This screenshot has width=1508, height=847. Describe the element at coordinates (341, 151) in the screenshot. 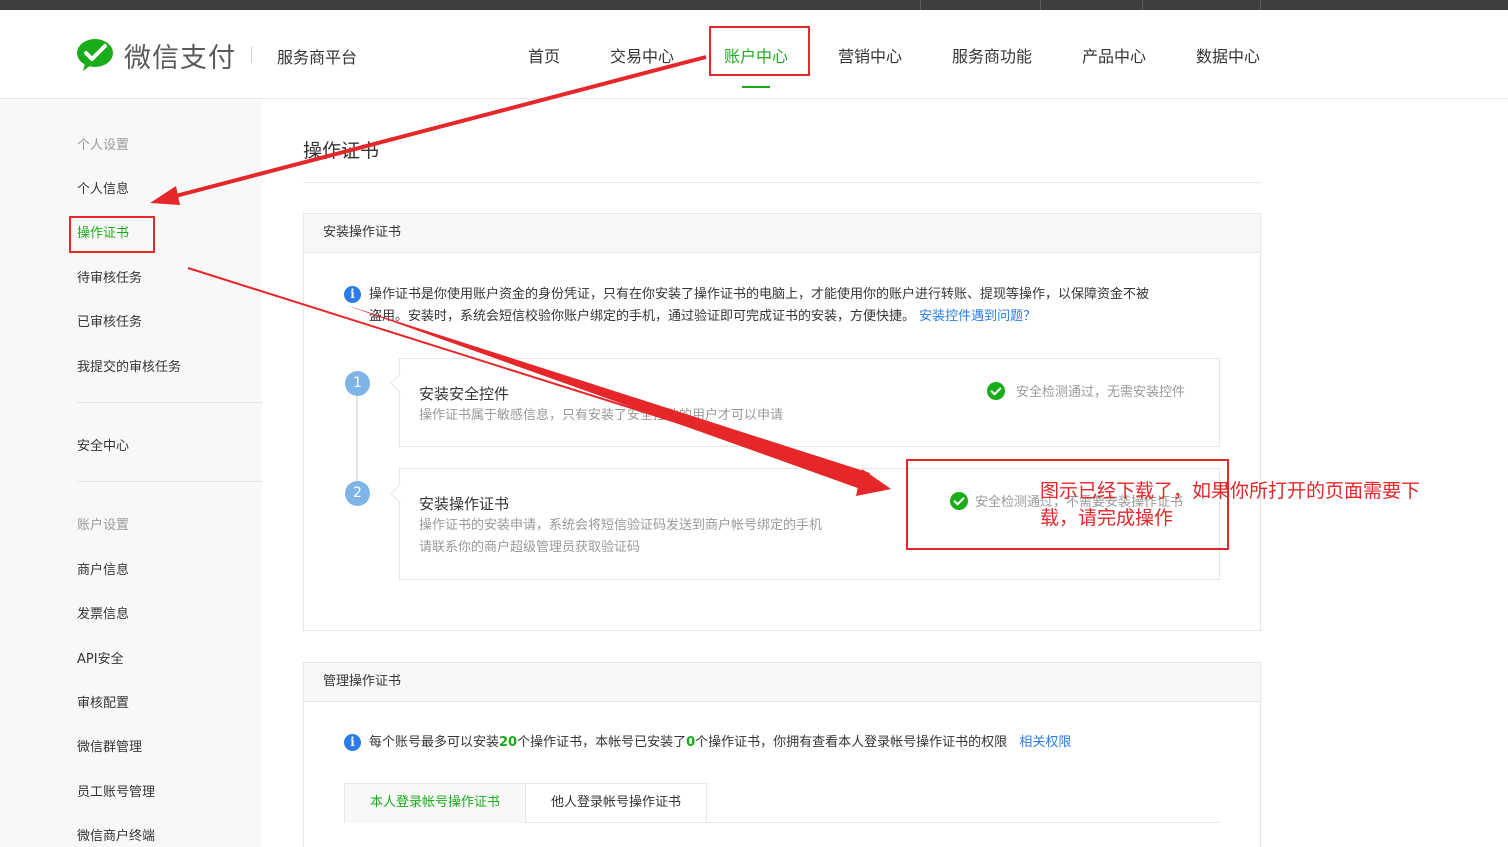

I see `page-title: 操作证书` at that location.